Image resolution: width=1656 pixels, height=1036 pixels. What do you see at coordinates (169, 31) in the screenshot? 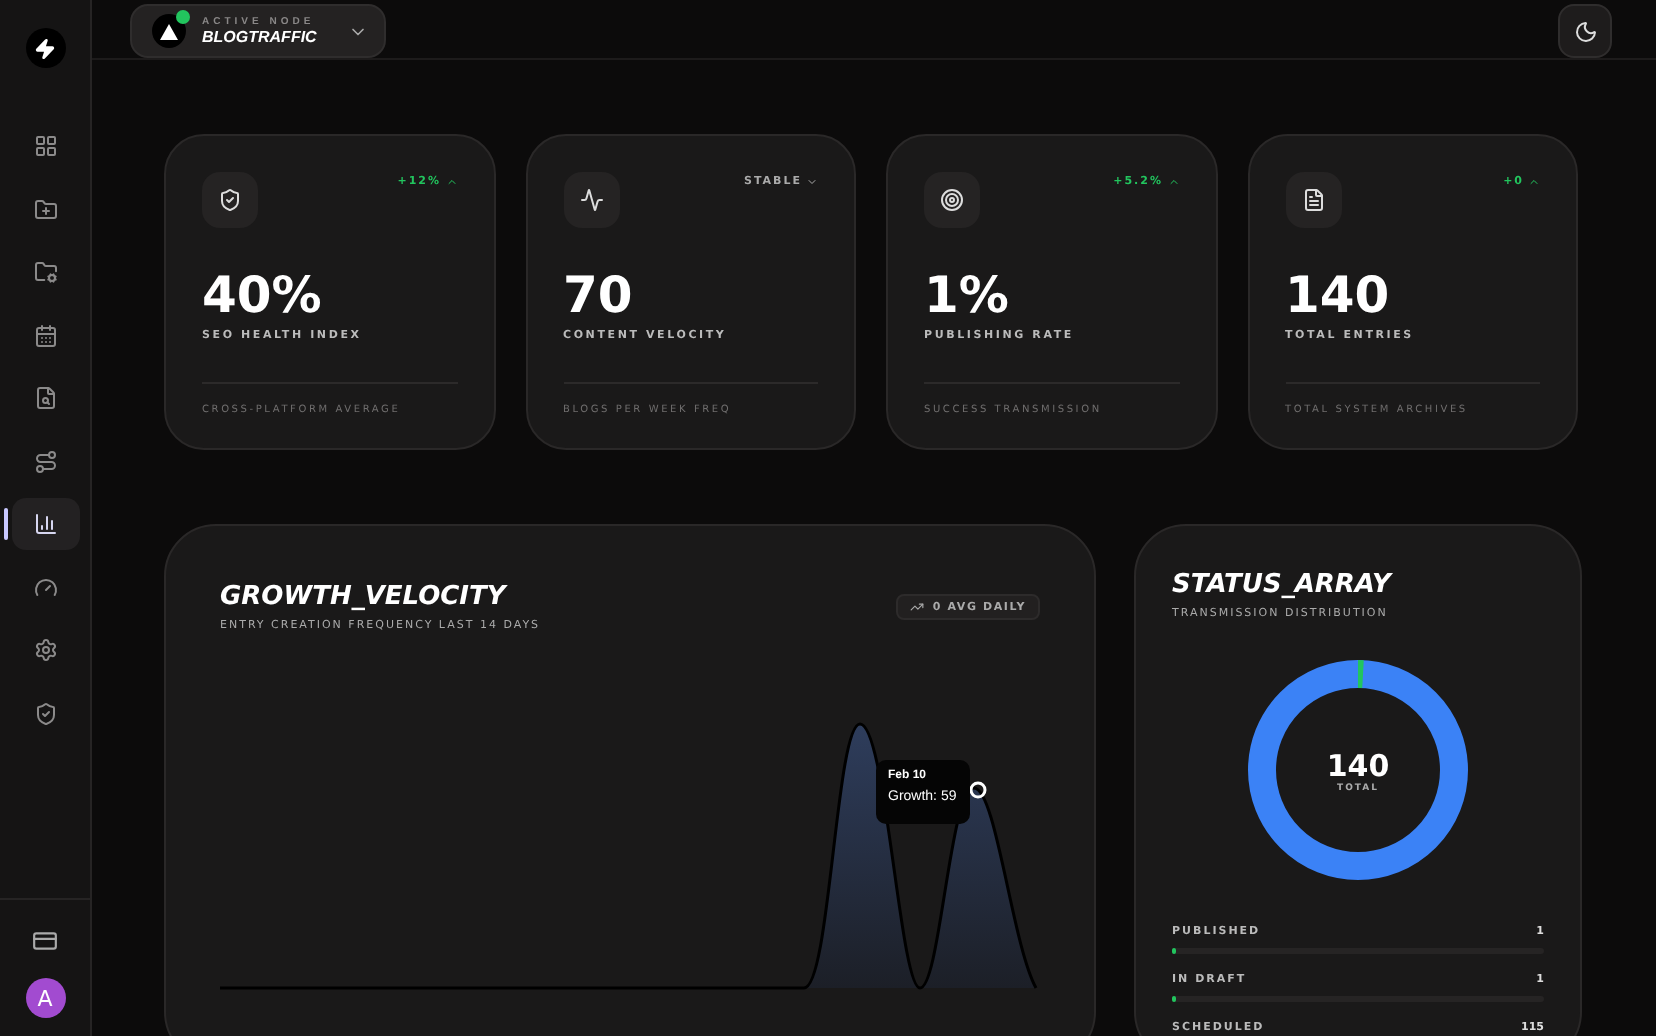
I see `triangle-logo-icon` at bounding box center [169, 31].